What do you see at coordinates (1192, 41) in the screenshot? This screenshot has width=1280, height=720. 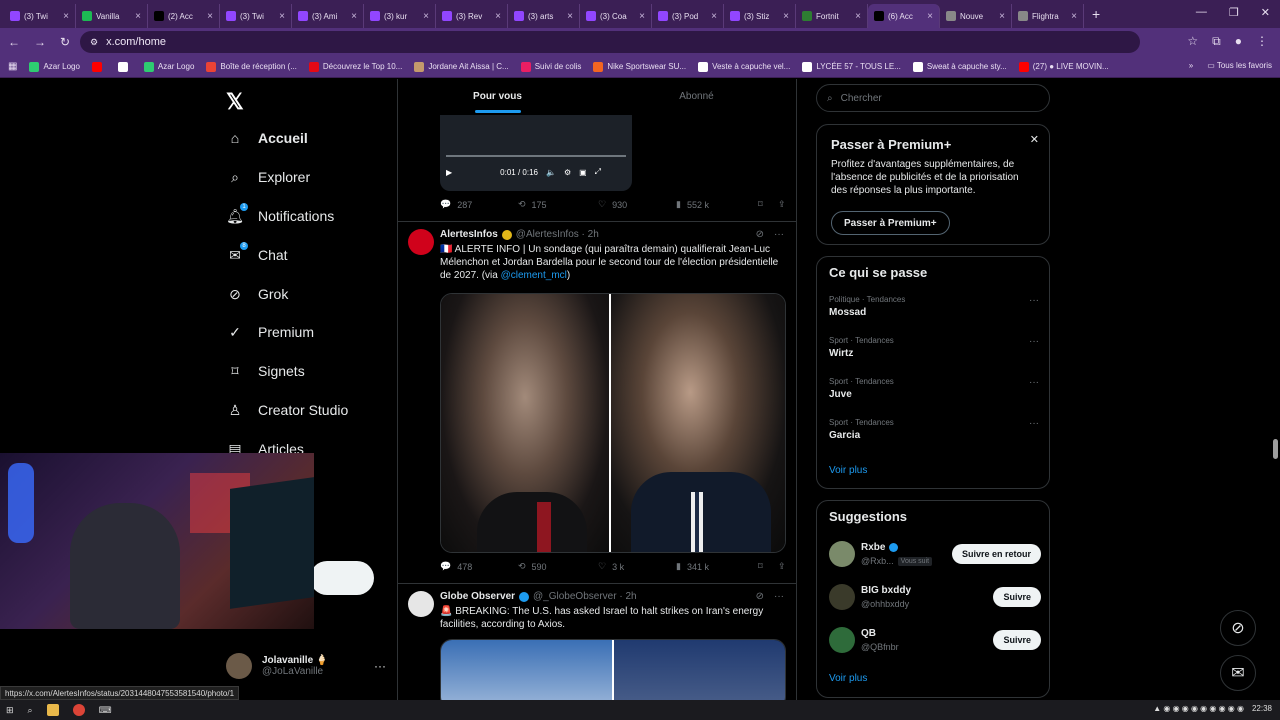 I see `star-bookmark-icon: ☆` at bounding box center [1192, 41].